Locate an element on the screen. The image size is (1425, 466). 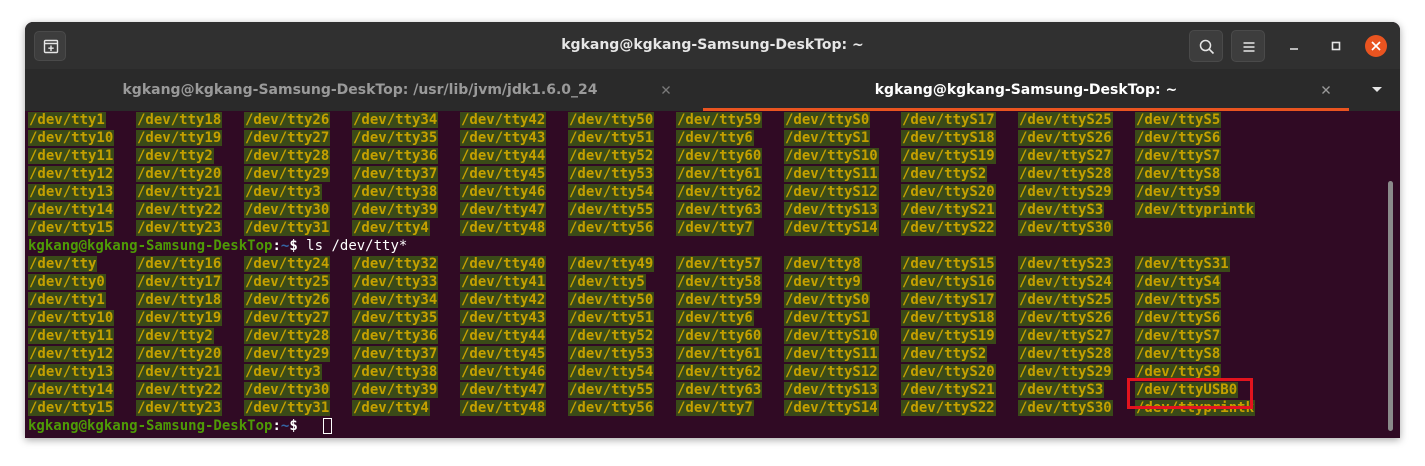
device-entry: /dev/tty27 is located at coordinates (287, 138).